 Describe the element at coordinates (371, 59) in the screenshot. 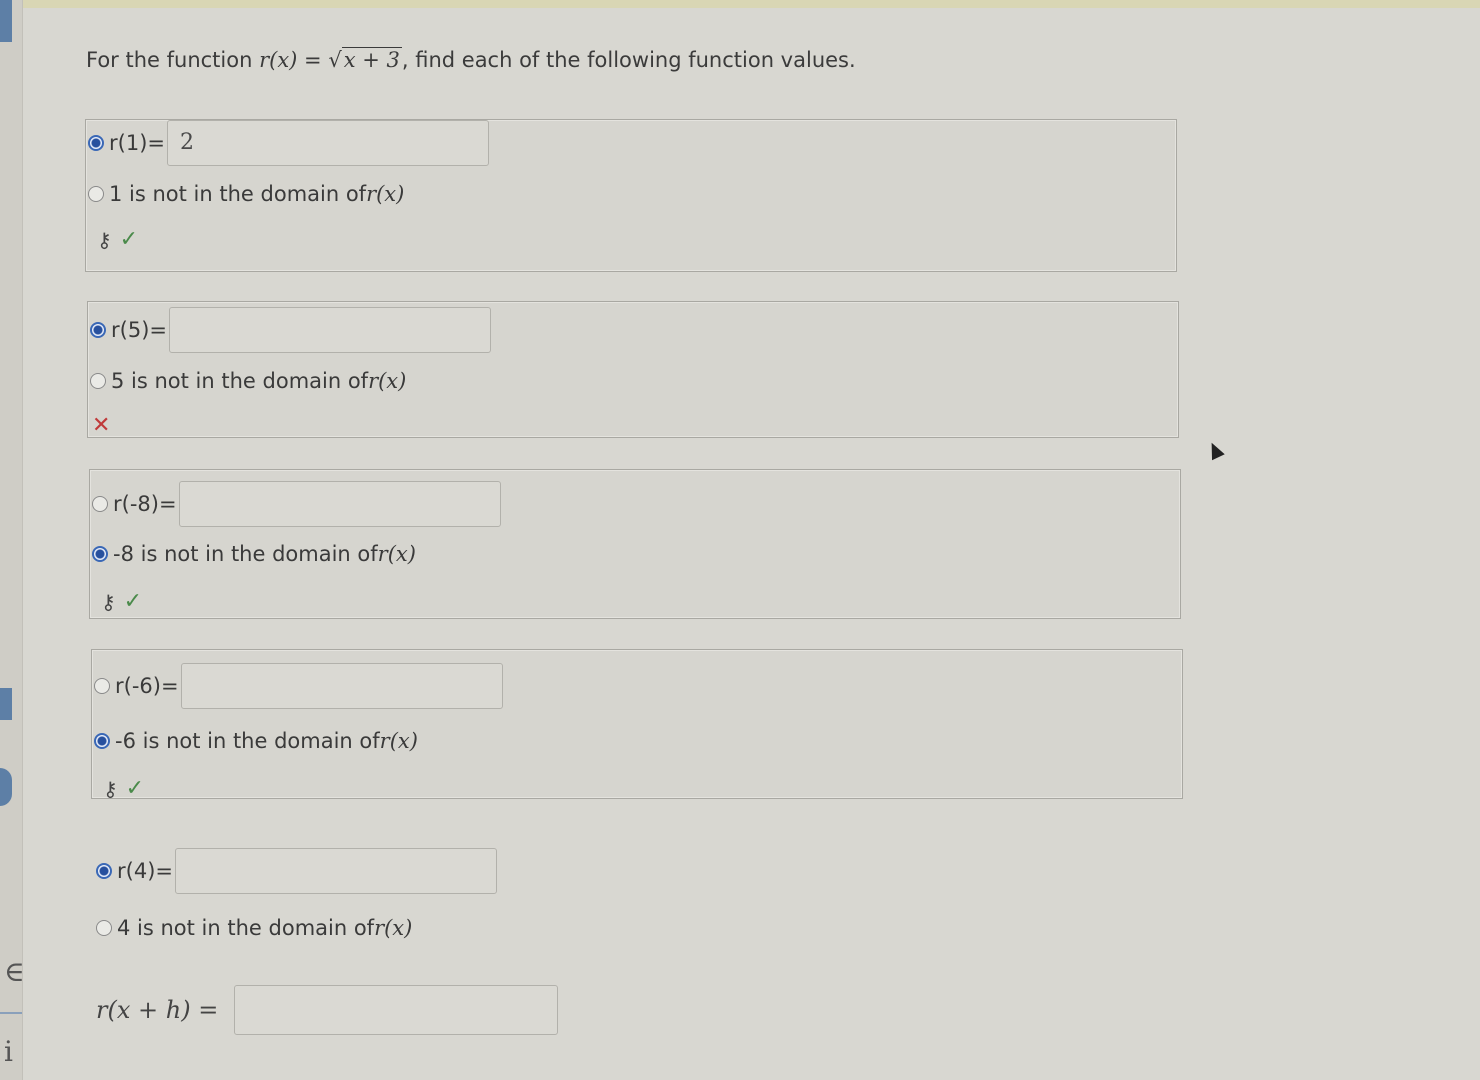

I see `prompt-radicand: x + 3` at that location.